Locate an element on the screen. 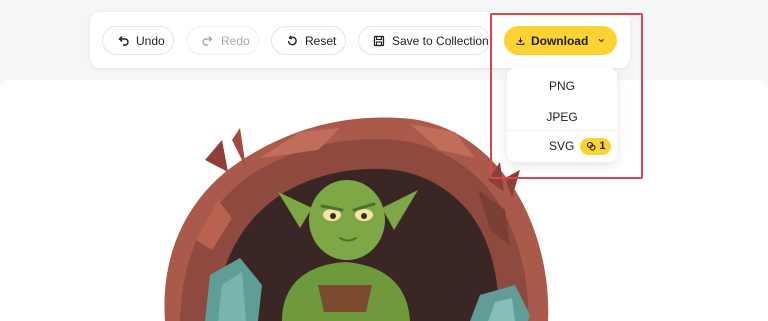 The height and width of the screenshot is (321, 768). reset-button: Reset is located at coordinates (308, 40).